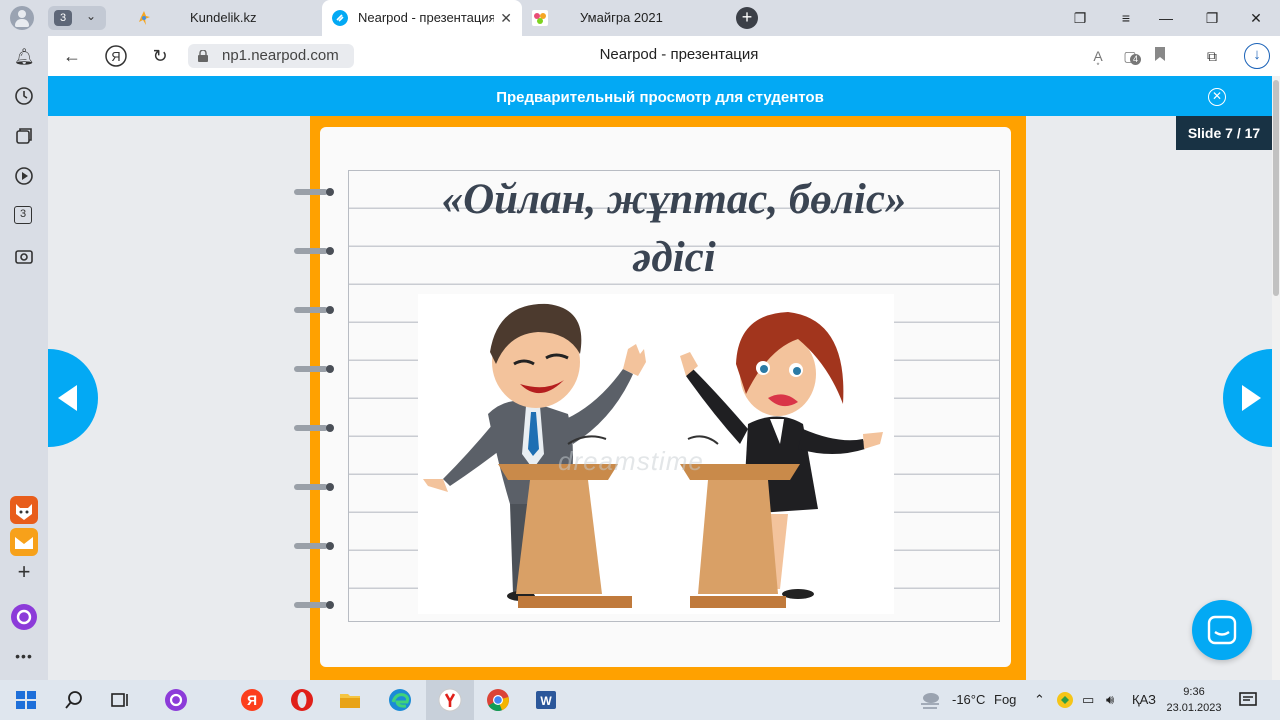  I want to click on add-panel-icon: +, so click(24, 572).